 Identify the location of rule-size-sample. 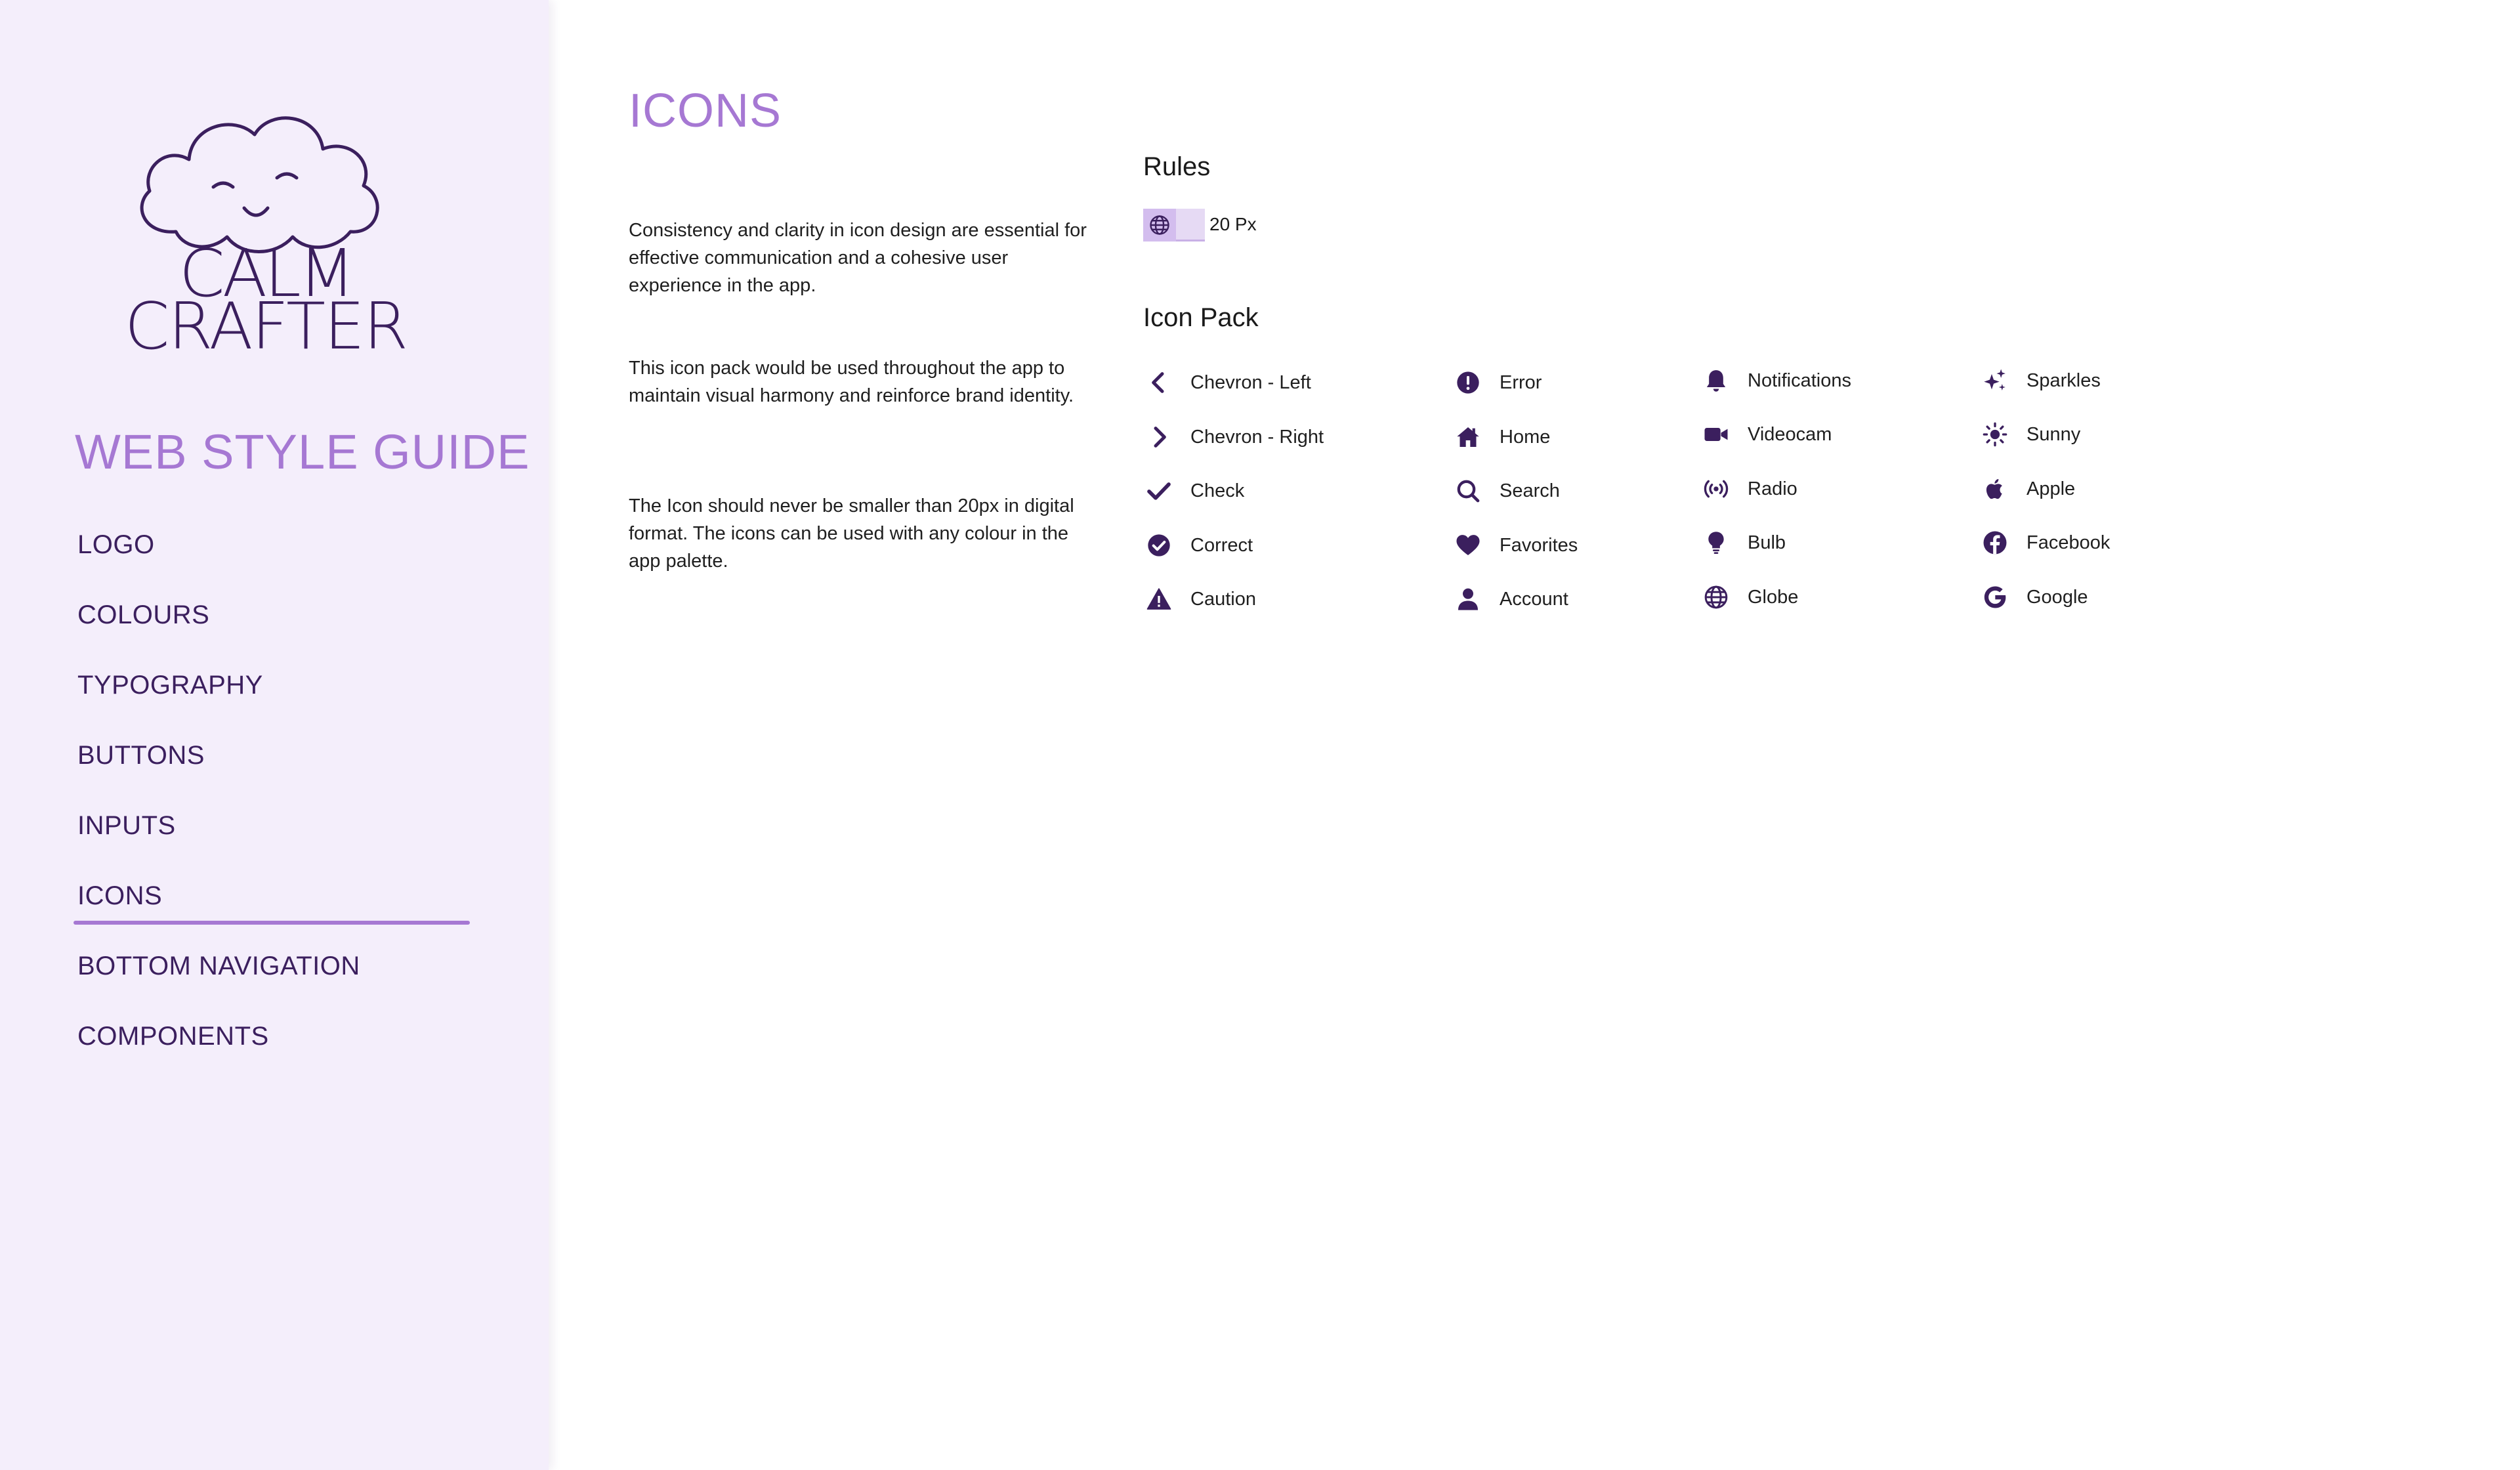
(1174, 225).